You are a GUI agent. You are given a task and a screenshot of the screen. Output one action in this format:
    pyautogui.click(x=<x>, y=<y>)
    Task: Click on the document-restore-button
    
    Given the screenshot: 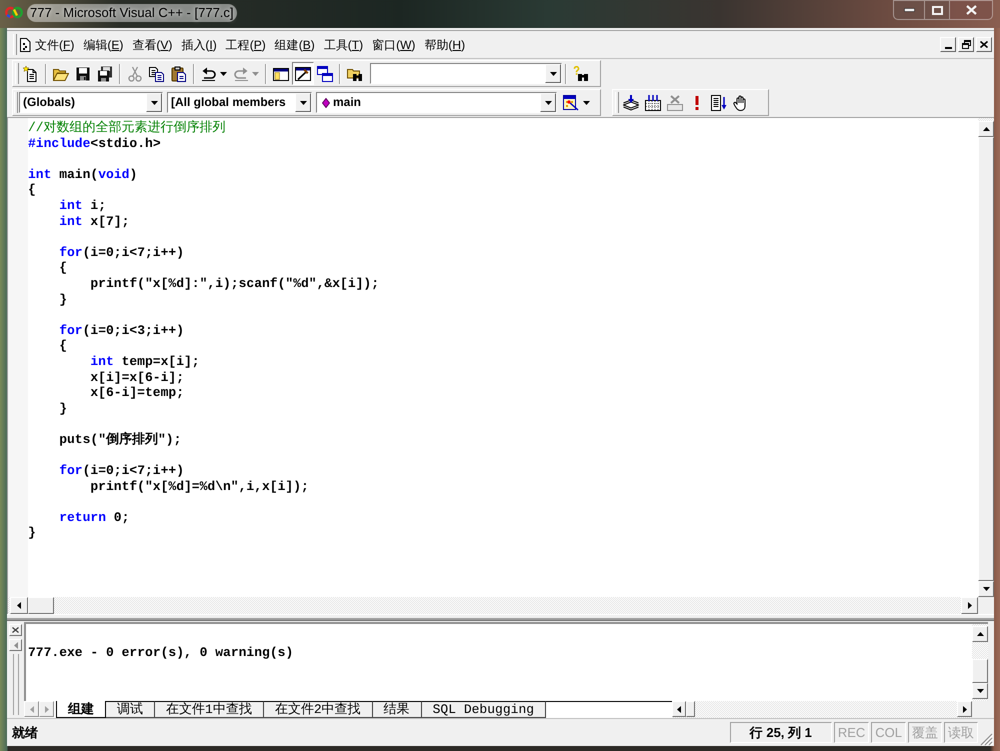 What is the action you would take?
    pyautogui.click(x=966, y=44)
    